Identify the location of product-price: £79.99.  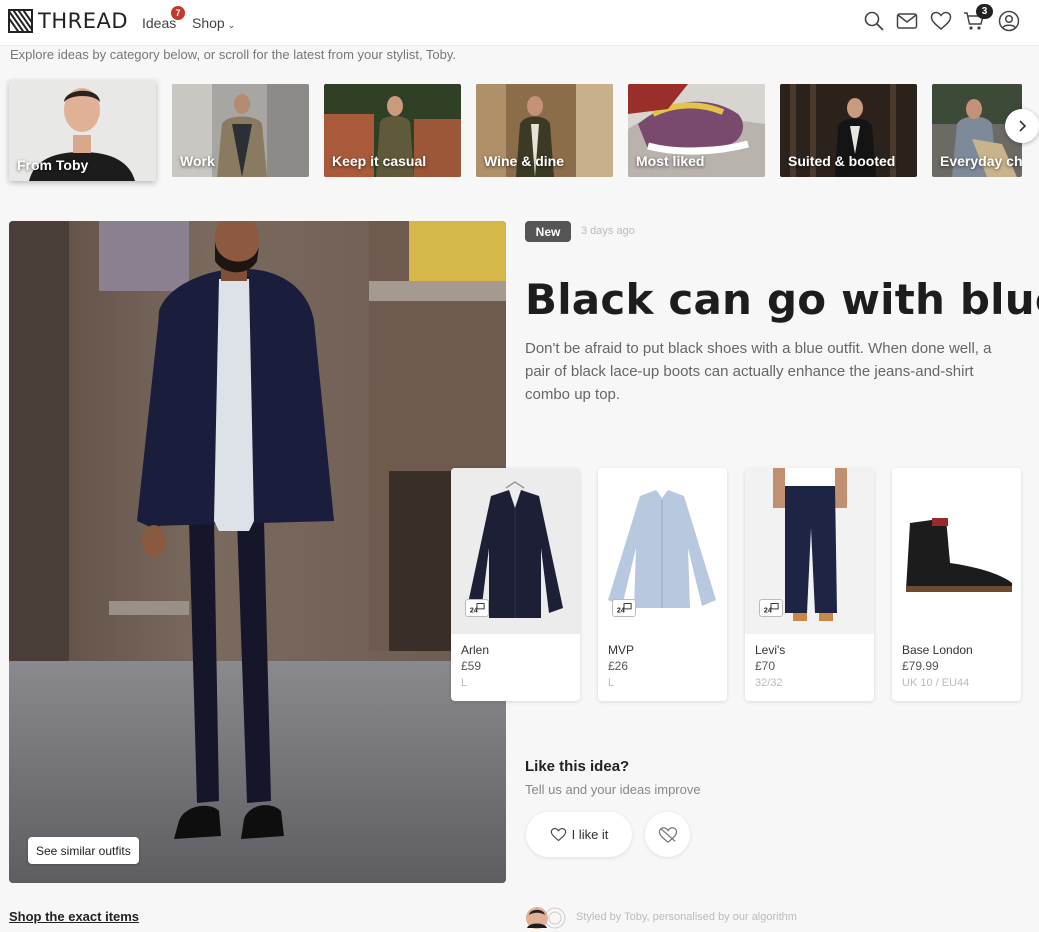
(920, 666).